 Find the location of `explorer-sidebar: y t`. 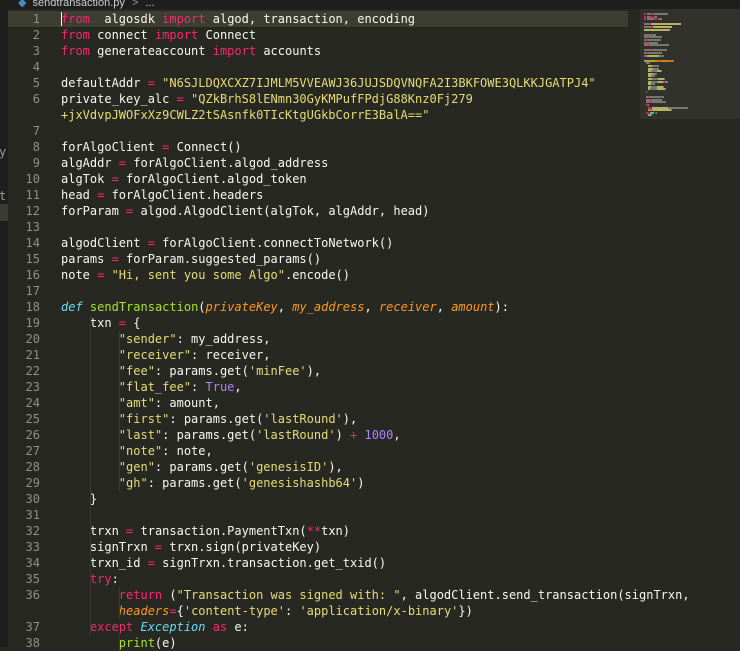

explorer-sidebar: y t is located at coordinates (4, 328).